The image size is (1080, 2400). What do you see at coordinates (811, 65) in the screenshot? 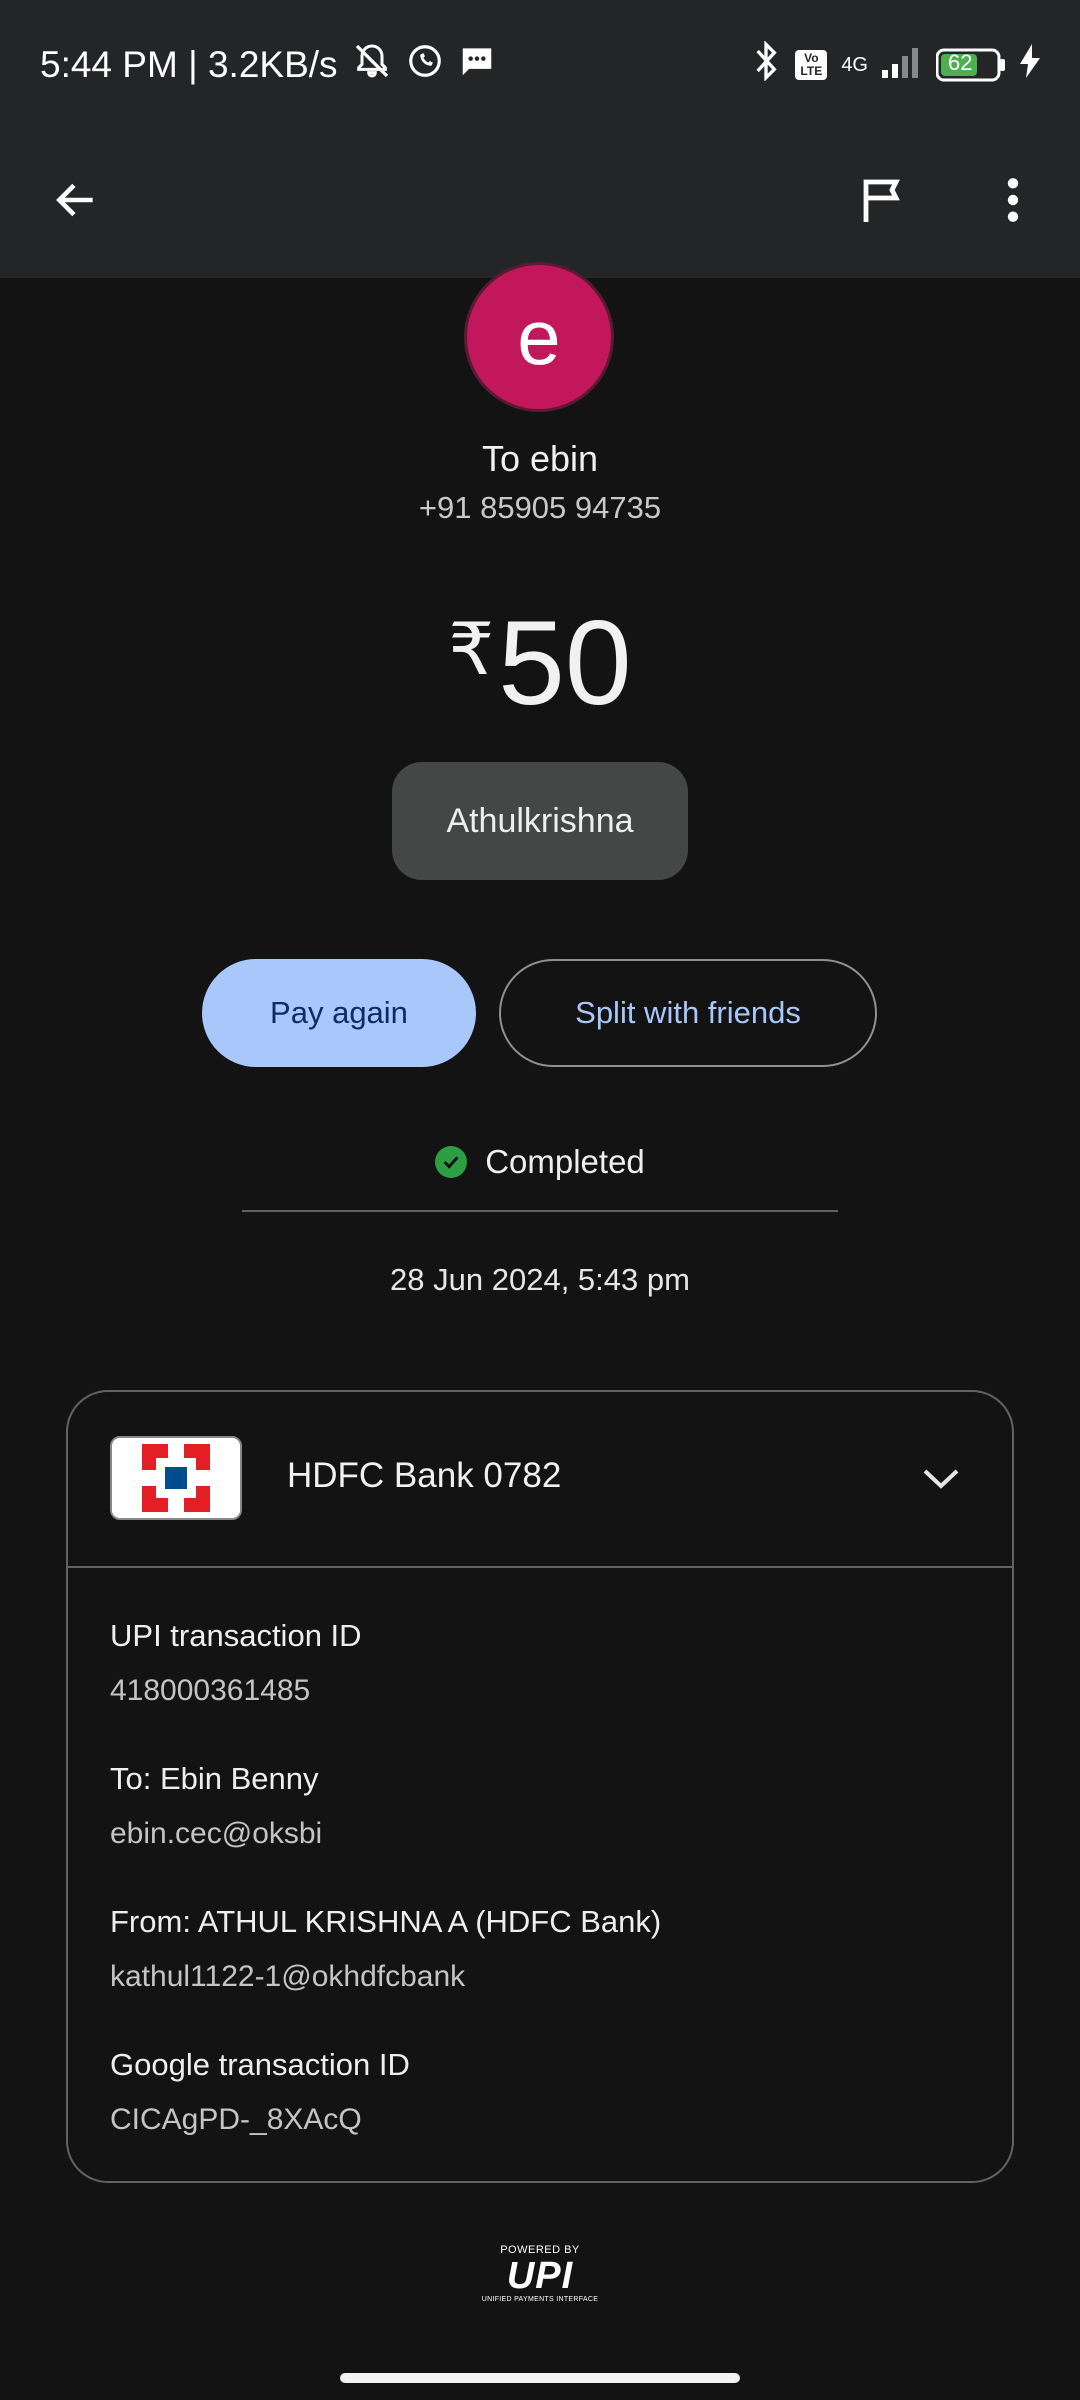
I see `volte-badge: Vo LTE` at bounding box center [811, 65].